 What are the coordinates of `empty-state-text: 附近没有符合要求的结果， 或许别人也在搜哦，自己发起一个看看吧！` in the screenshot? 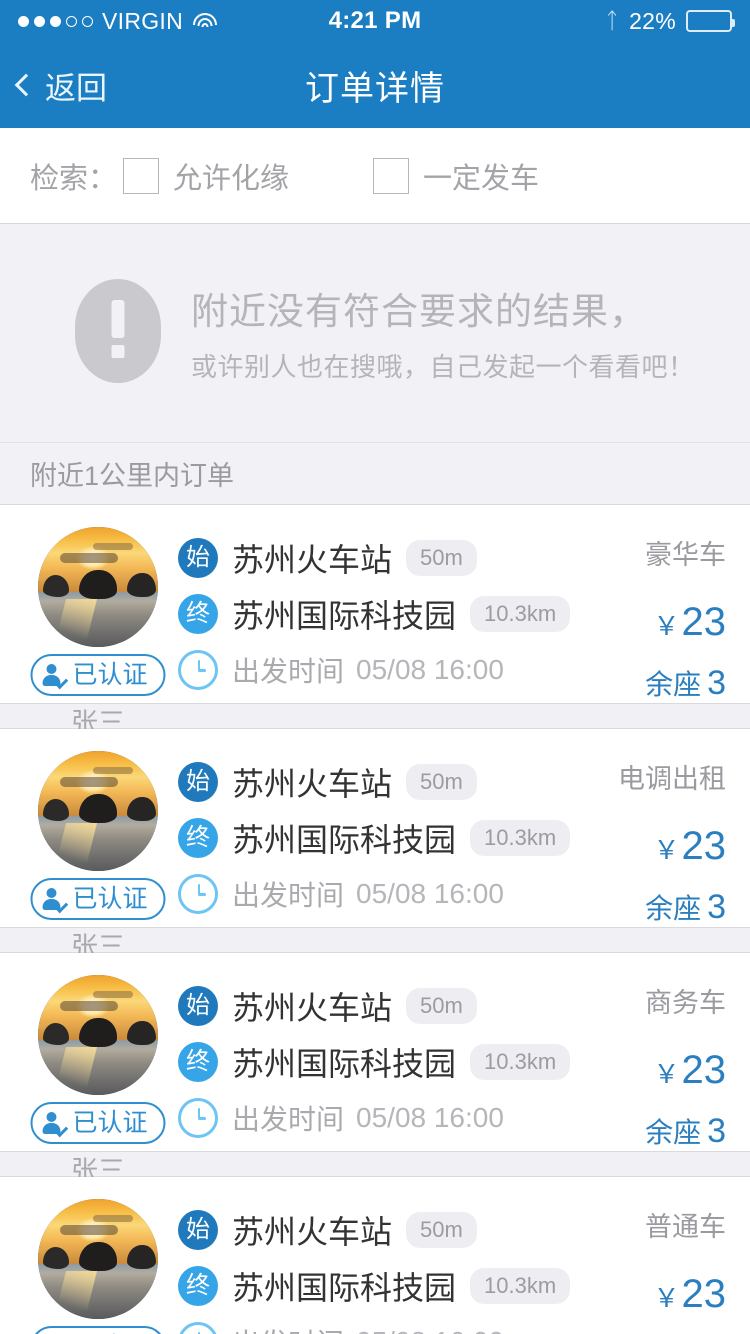 It's located at (443, 330).